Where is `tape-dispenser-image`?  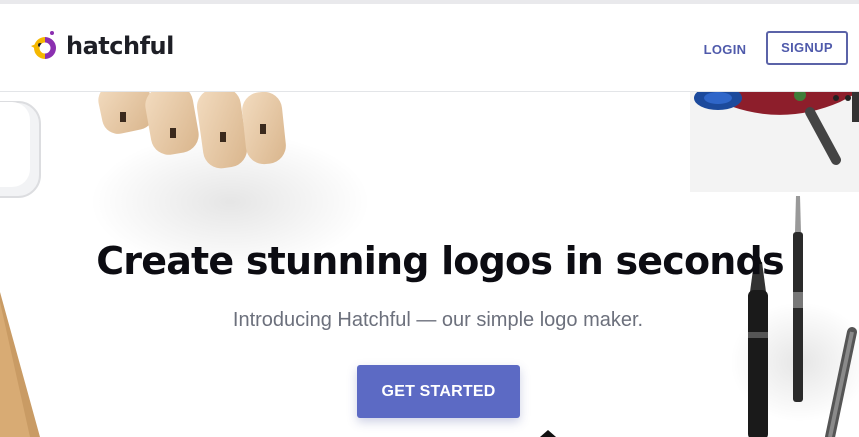 tape-dispenser-image is located at coordinates (774, 142).